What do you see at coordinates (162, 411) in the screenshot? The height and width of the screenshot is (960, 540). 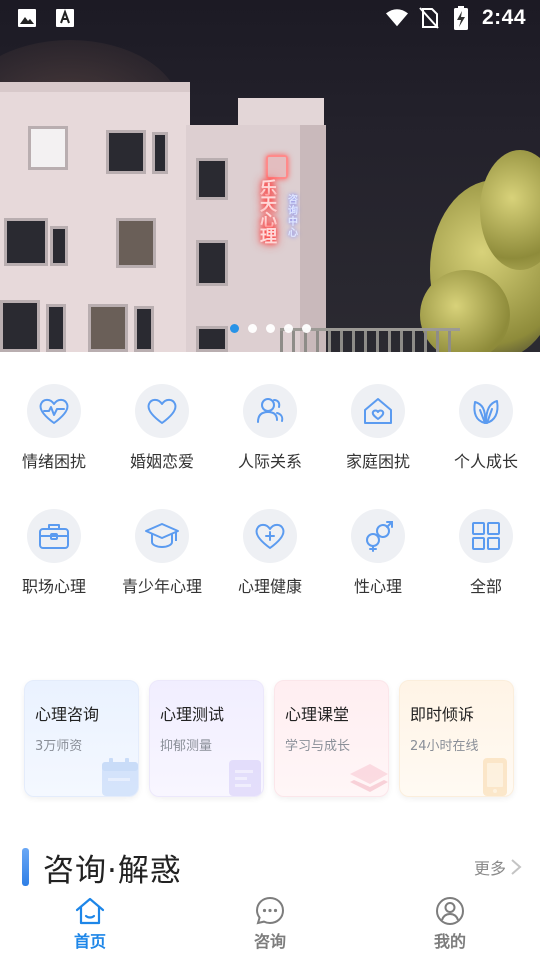 I see `heart-icon` at bounding box center [162, 411].